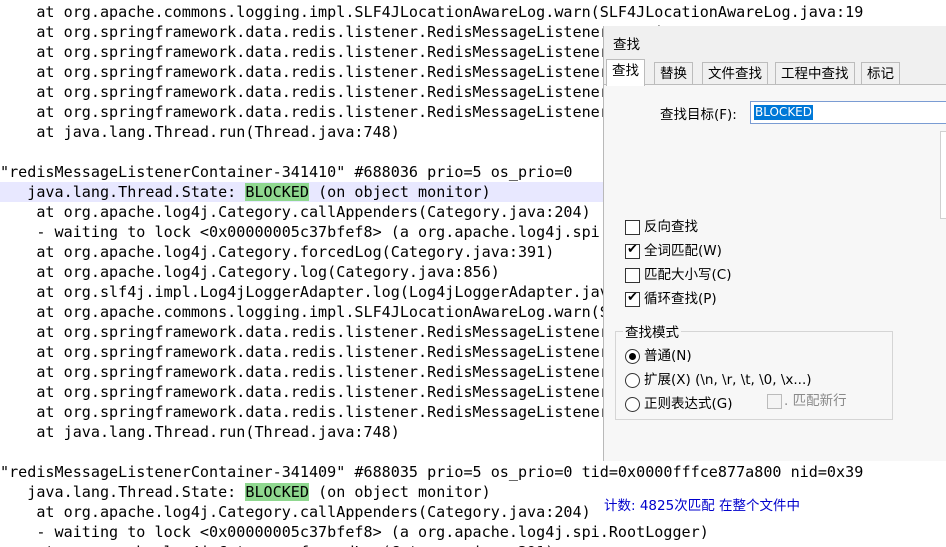  Describe the element at coordinates (652, 331) in the screenshot. I see `search-mode-label: 查找模式` at that location.